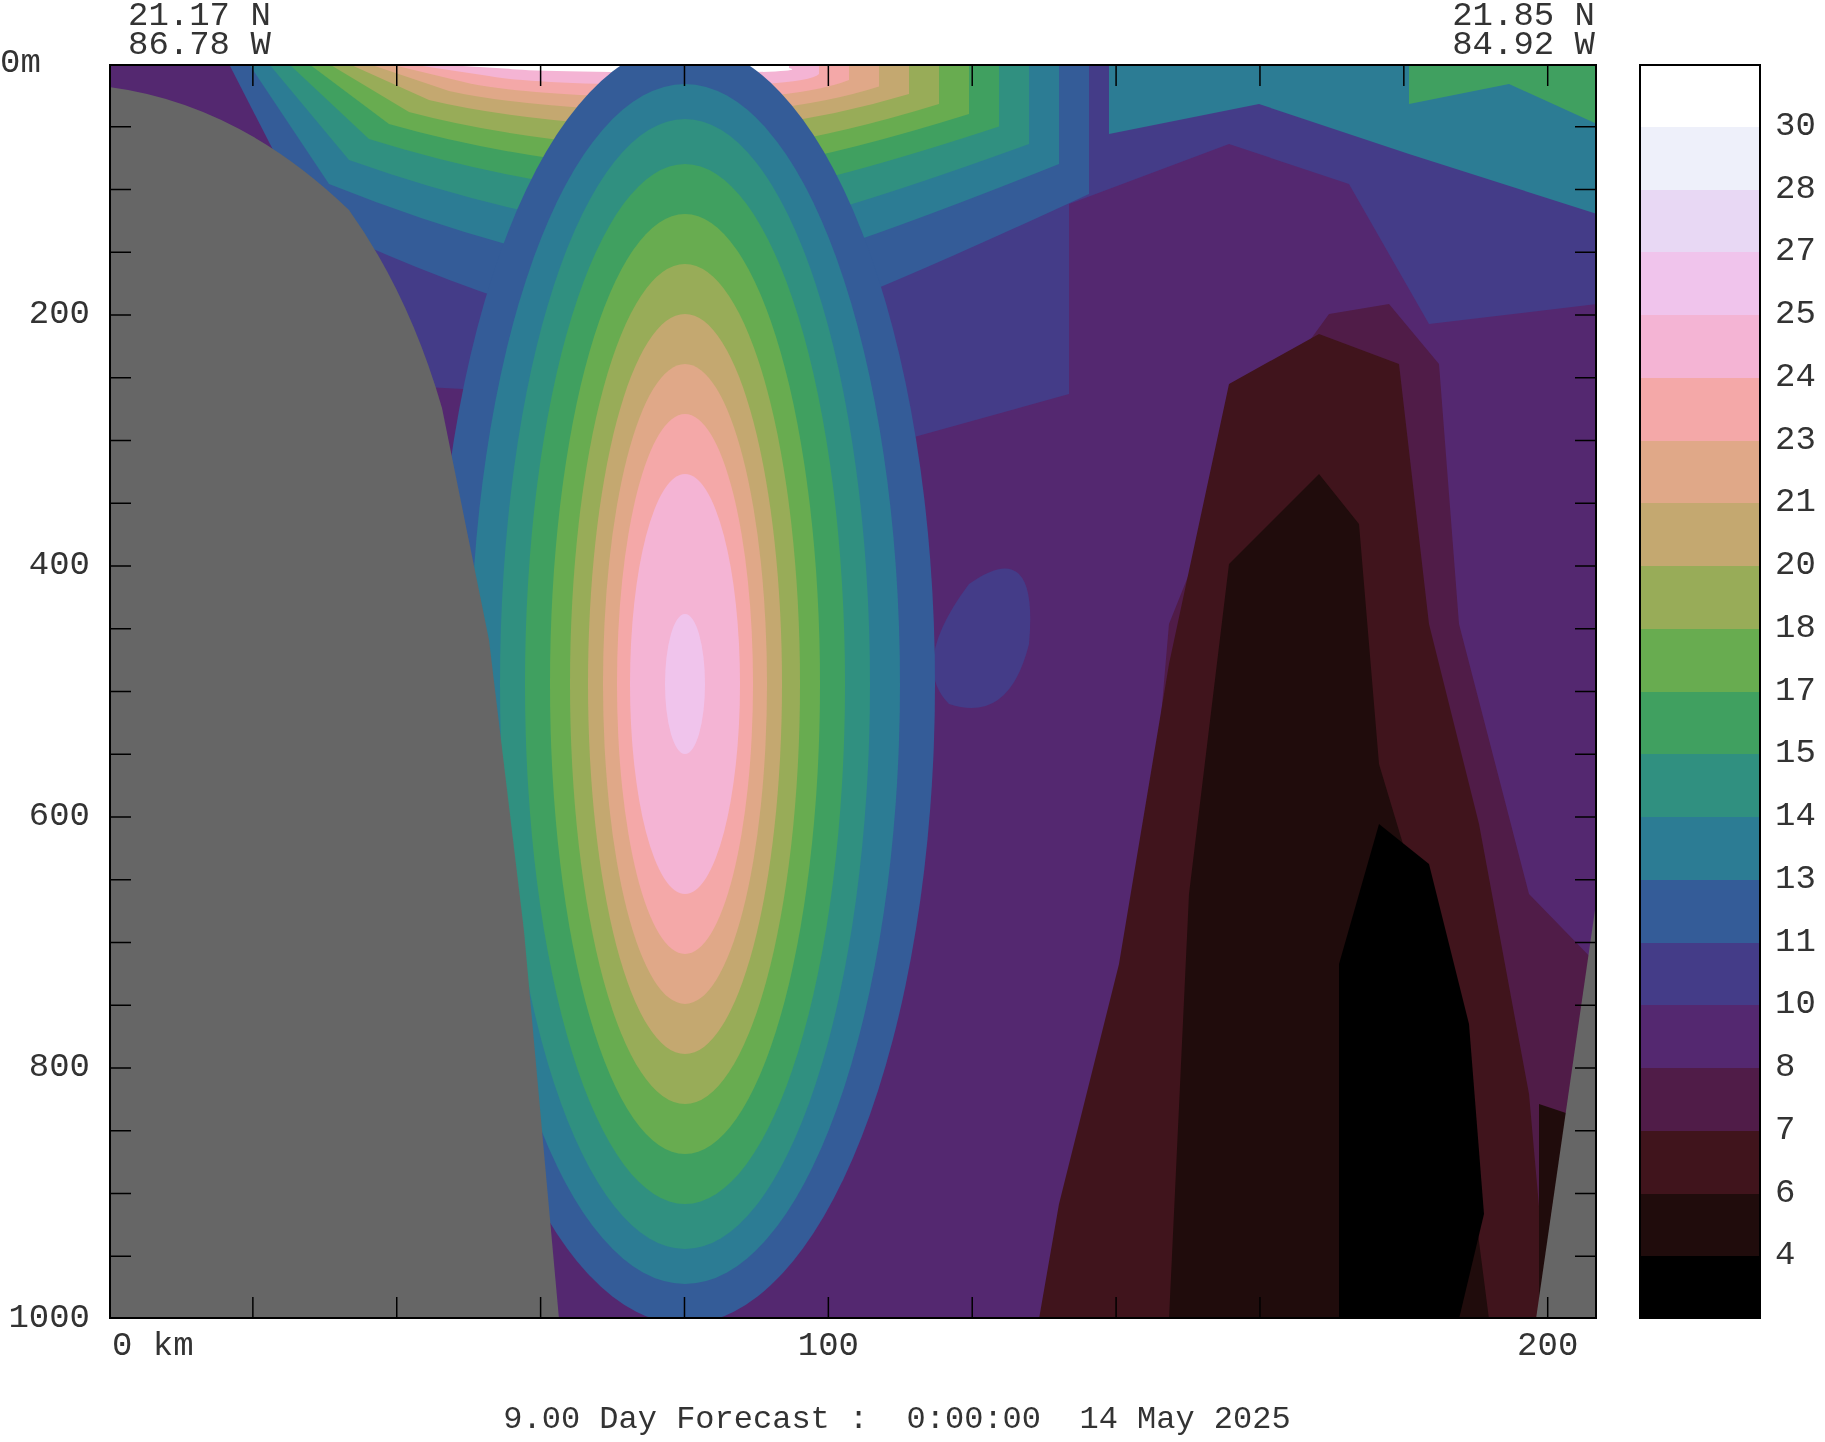  What do you see at coordinates (1795, 690) in the screenshot?
I see `scale-label: 17` at bounding box center [1795, 690].